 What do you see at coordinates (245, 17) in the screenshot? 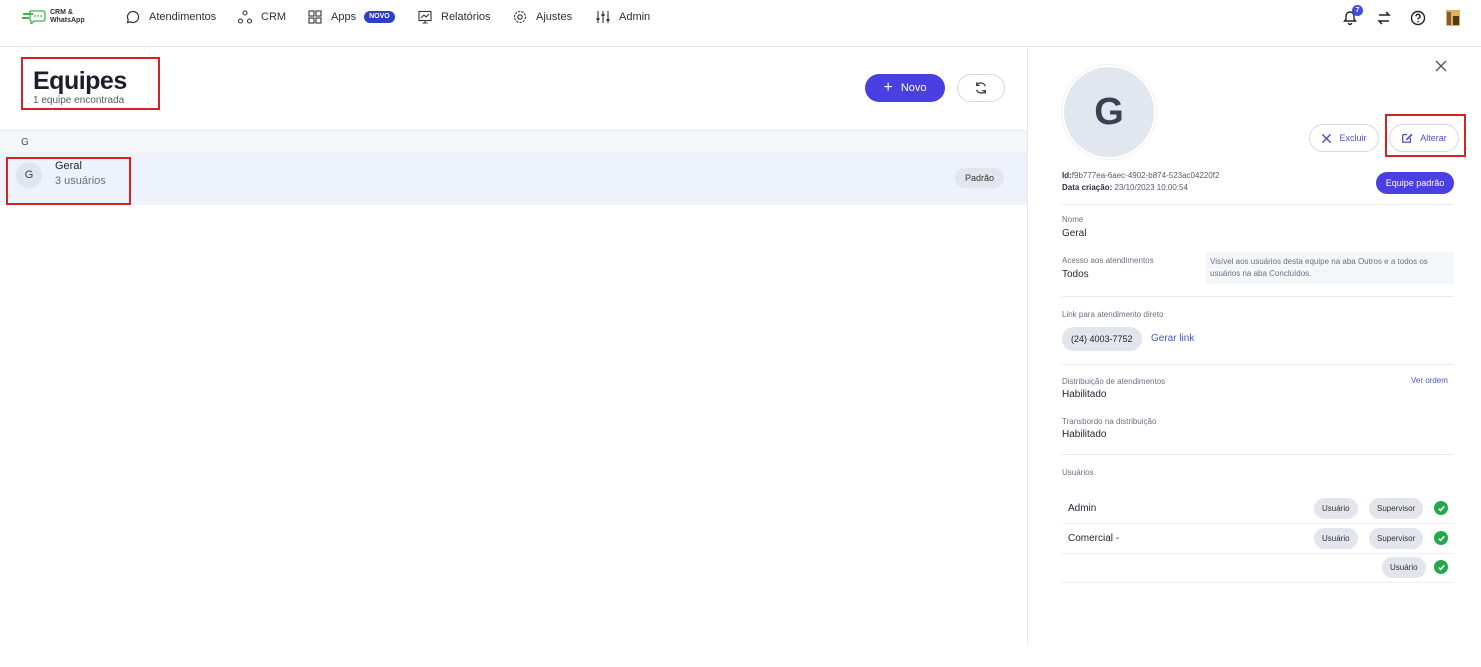
I see `crm-nodes-icon` at bounding box center [245, 17].